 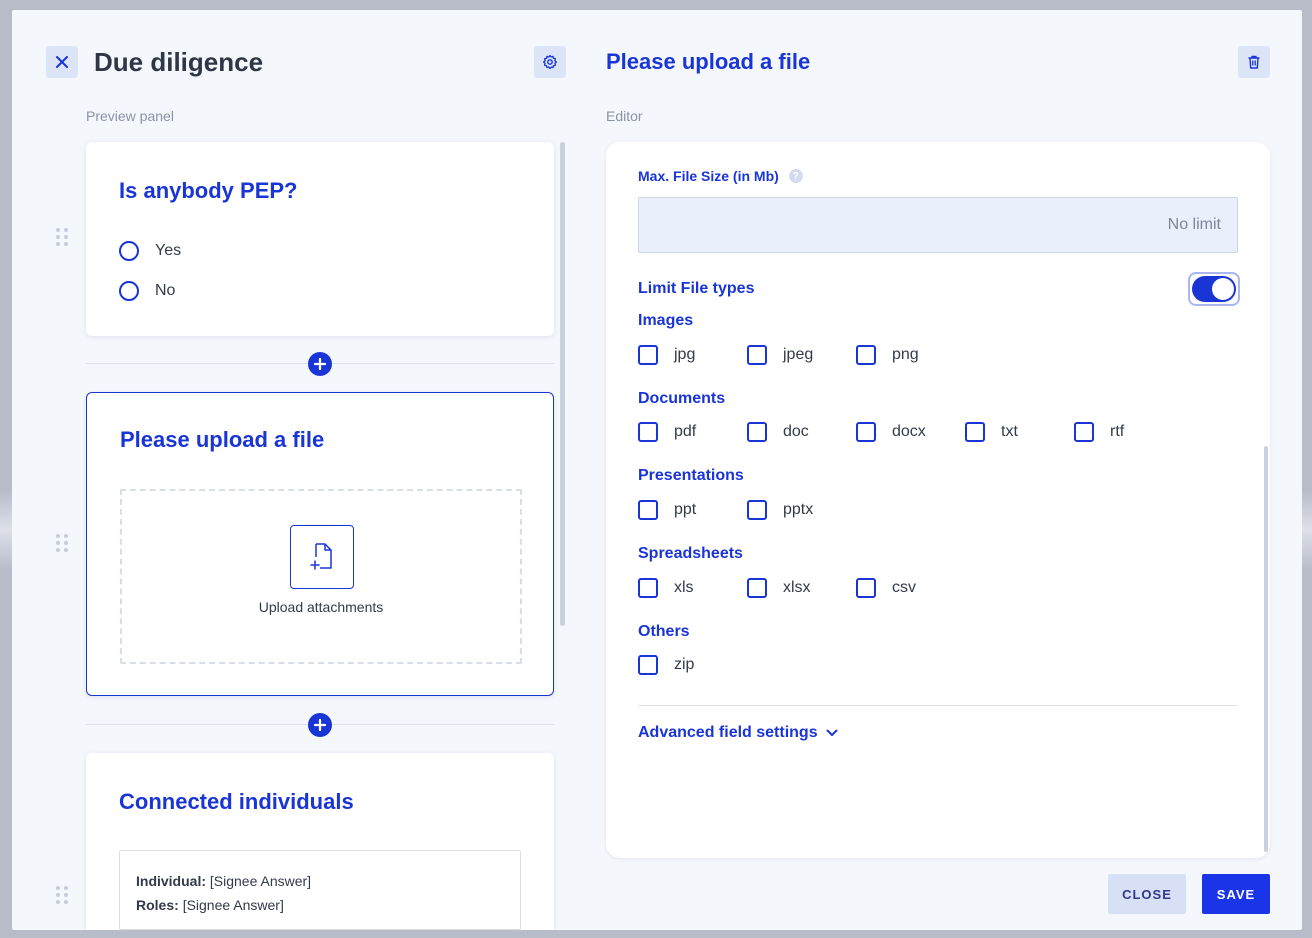 I want to click on checkbox-rtf: rtf, so click(x=1128, y=432).